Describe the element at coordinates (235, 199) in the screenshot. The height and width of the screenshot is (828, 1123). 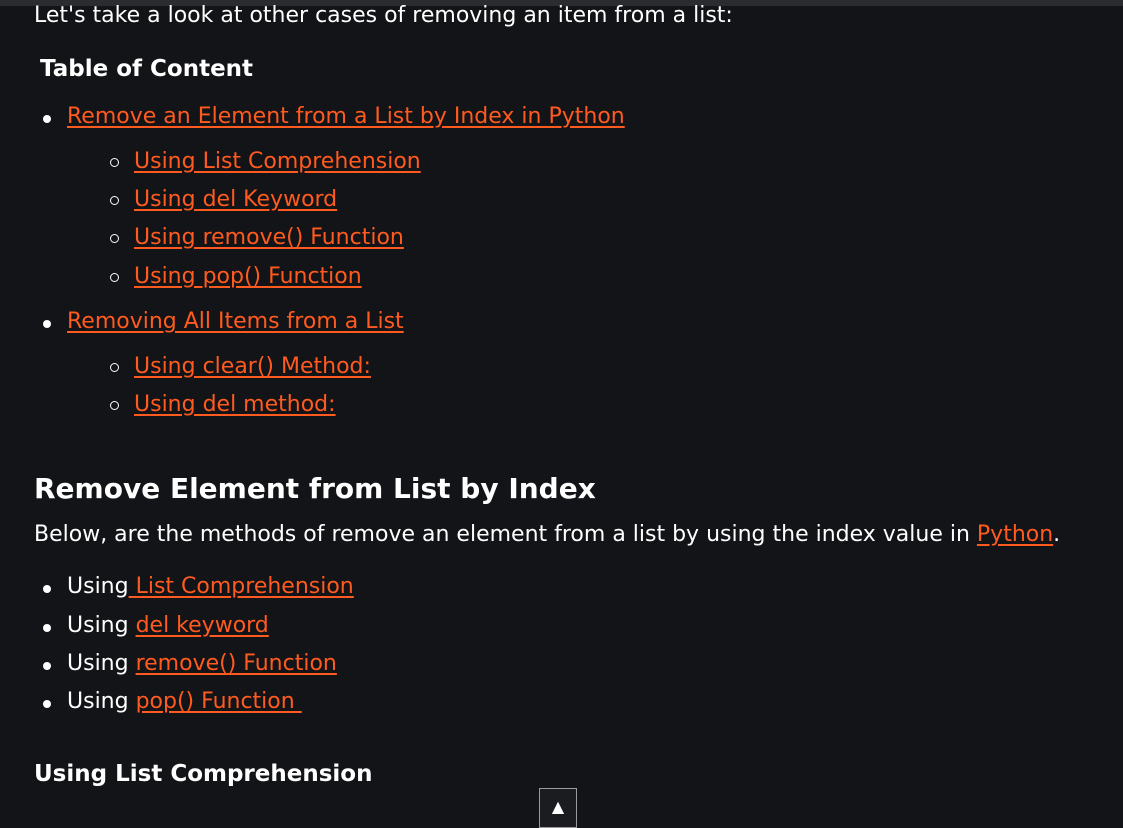
I see `toc-link-del-keyword: Using del Keyword` at that location.